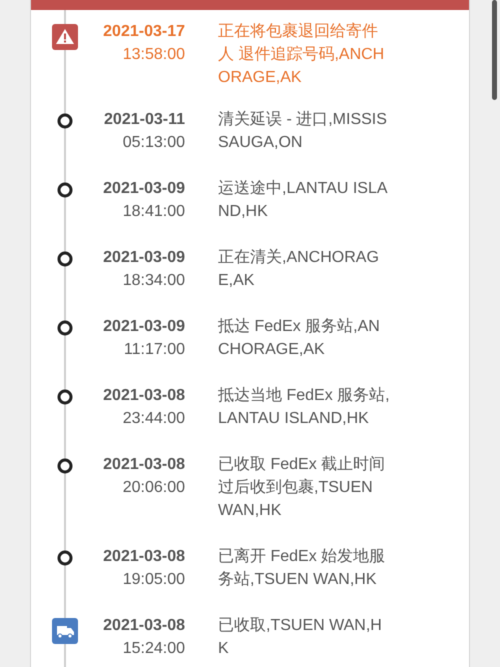 The image size is (500, 667). I want to click on event-time: 15:24:00, so click(153, 649).